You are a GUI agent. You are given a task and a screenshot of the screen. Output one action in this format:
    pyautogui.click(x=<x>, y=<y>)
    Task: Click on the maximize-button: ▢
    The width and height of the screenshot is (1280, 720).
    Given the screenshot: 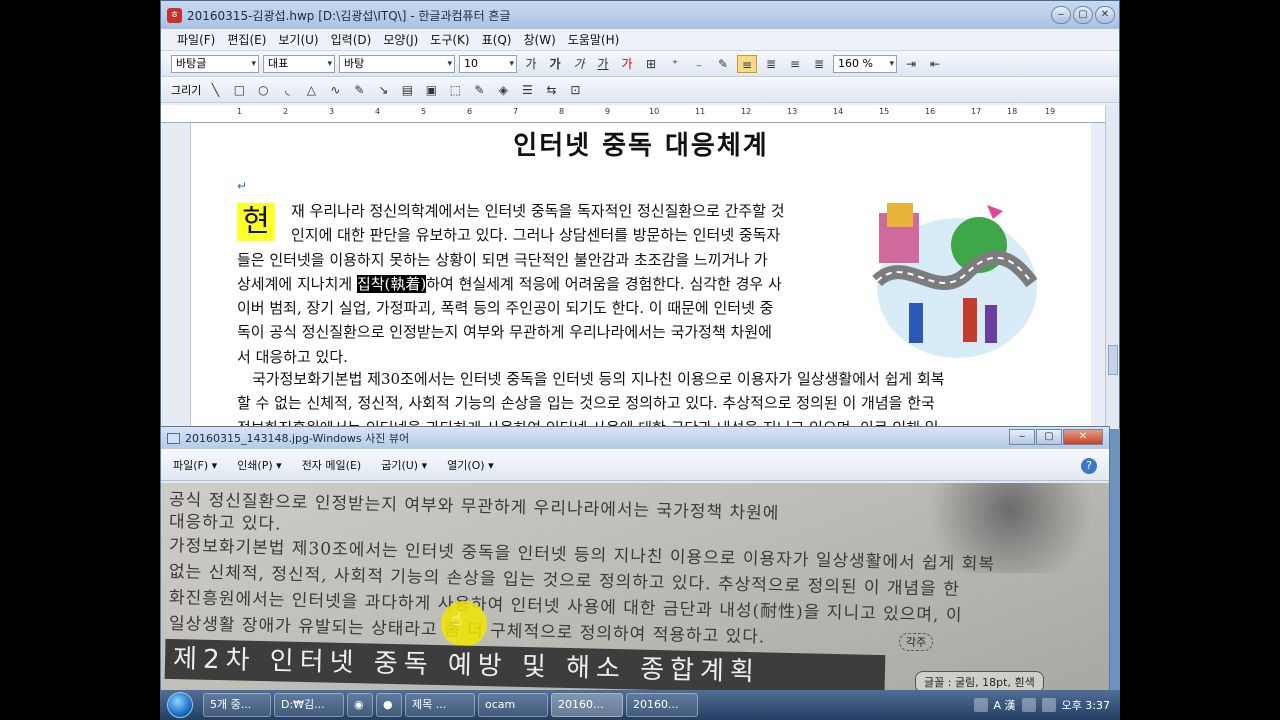 What is the action you would take?
    pyautogui.click(x=1083, y=15)
    